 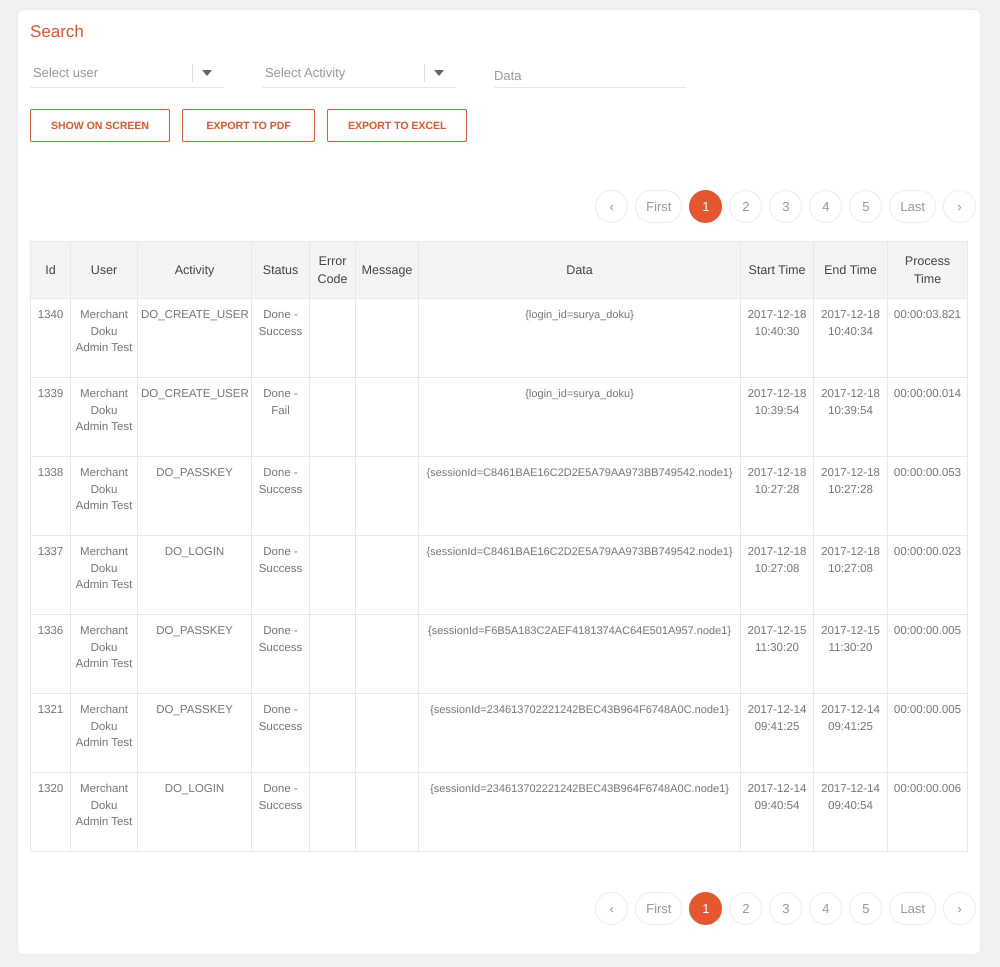 I want to click on column-header: Id, so click(x=50, y=270).